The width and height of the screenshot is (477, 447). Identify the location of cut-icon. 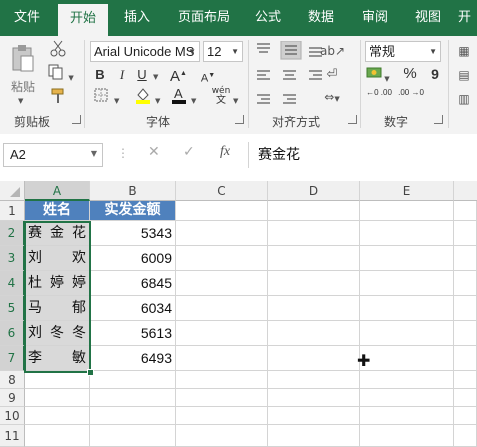
(58, 52).